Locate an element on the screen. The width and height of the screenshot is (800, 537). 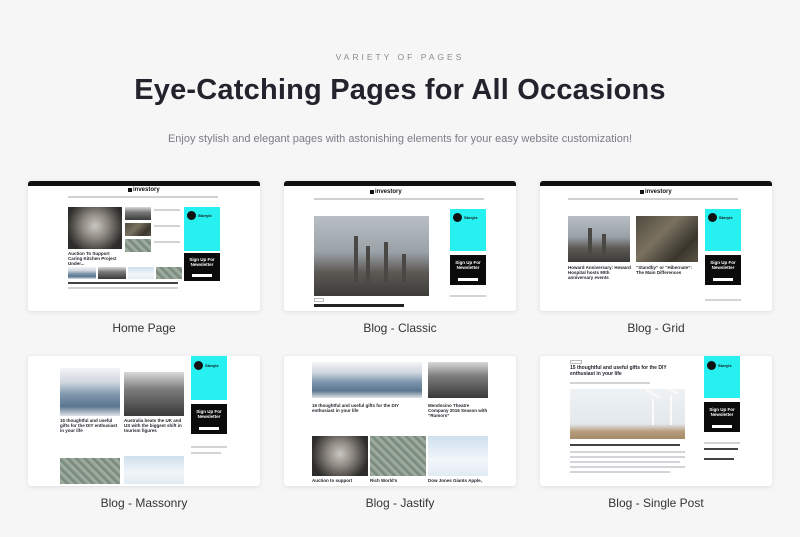
page-label: Blog - Jastify is located at coordinates (400, 503).